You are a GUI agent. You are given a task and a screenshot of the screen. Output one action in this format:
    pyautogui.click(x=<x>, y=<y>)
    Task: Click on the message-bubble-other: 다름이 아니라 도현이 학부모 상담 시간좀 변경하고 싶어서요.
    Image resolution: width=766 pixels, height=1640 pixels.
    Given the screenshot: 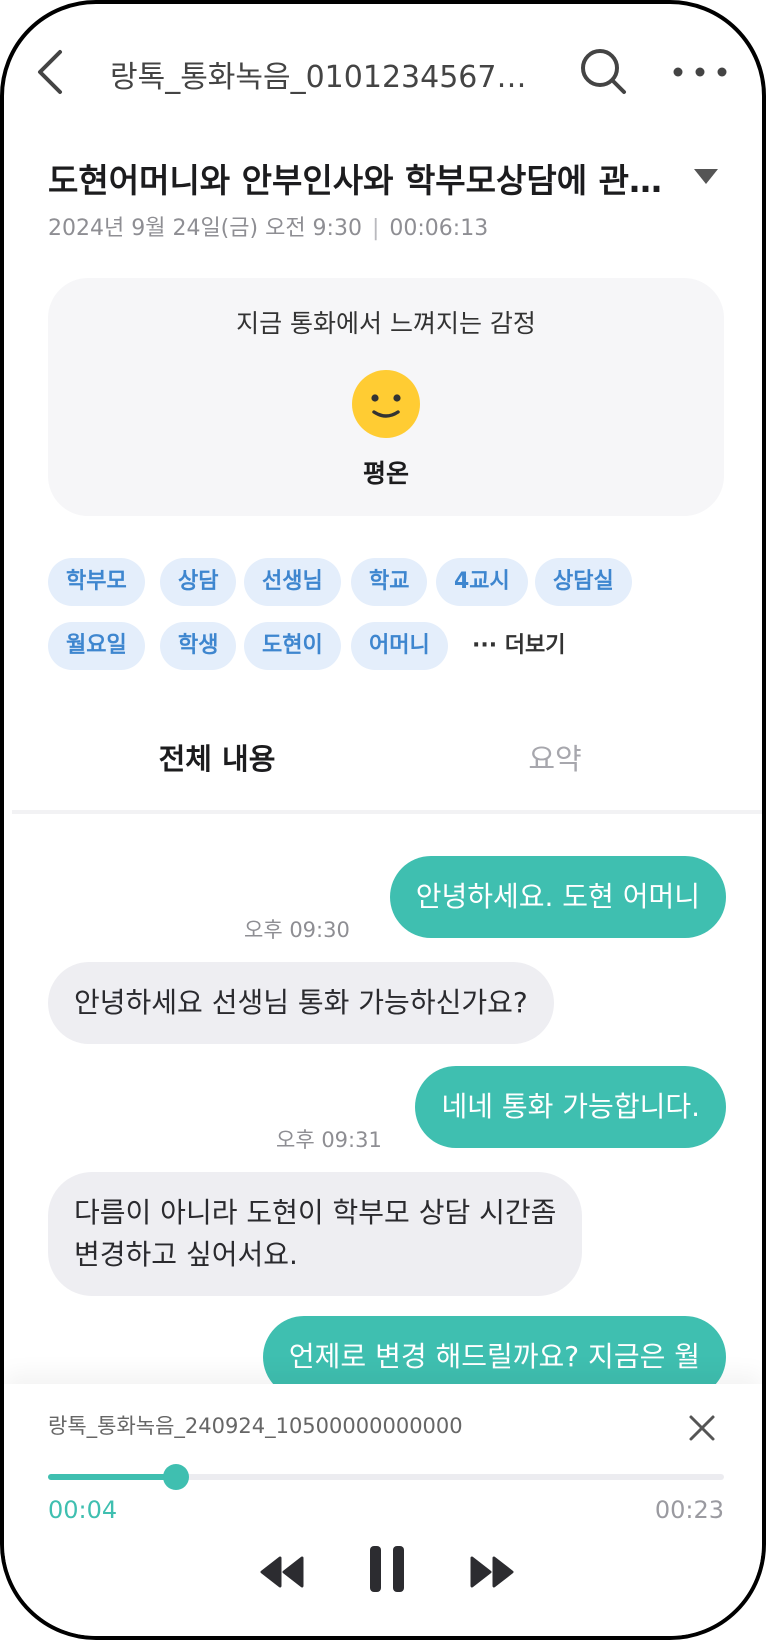 What is the action you would take?
    pyautogui.click(x=315, y=1234)
    